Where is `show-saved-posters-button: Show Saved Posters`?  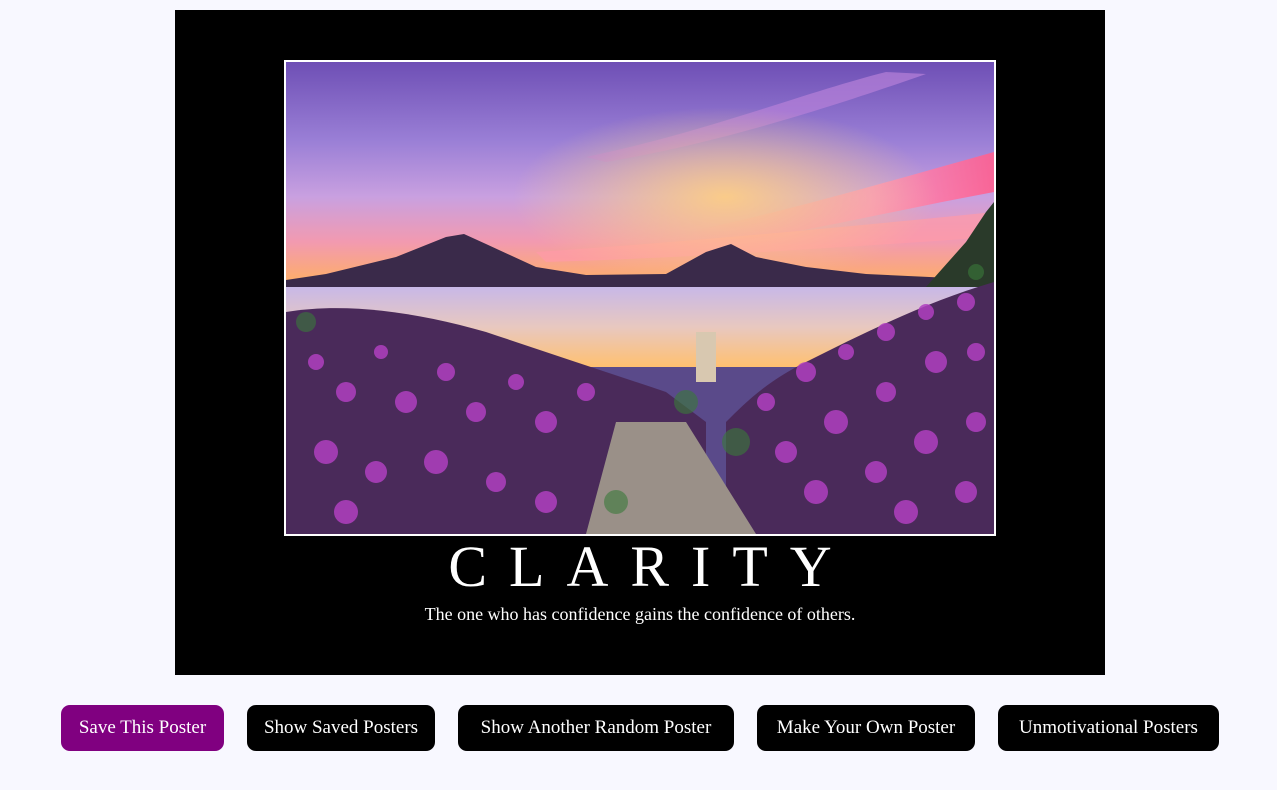
show-saved-posters-button: Show Saved Posters is located at coordinates (341, 728).